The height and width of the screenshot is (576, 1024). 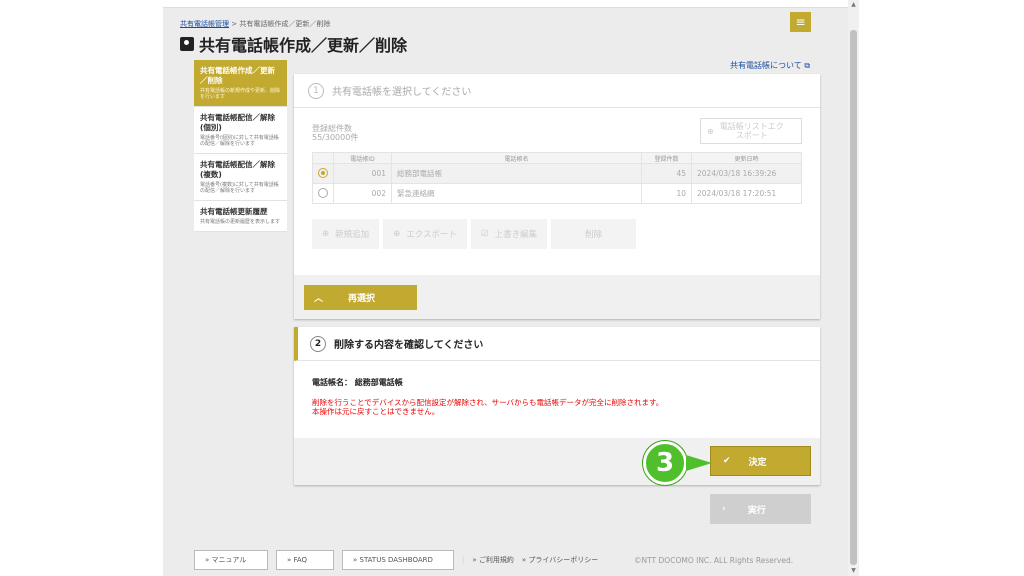 I want to click on step2-number: 2, so click(x=318, y=343).